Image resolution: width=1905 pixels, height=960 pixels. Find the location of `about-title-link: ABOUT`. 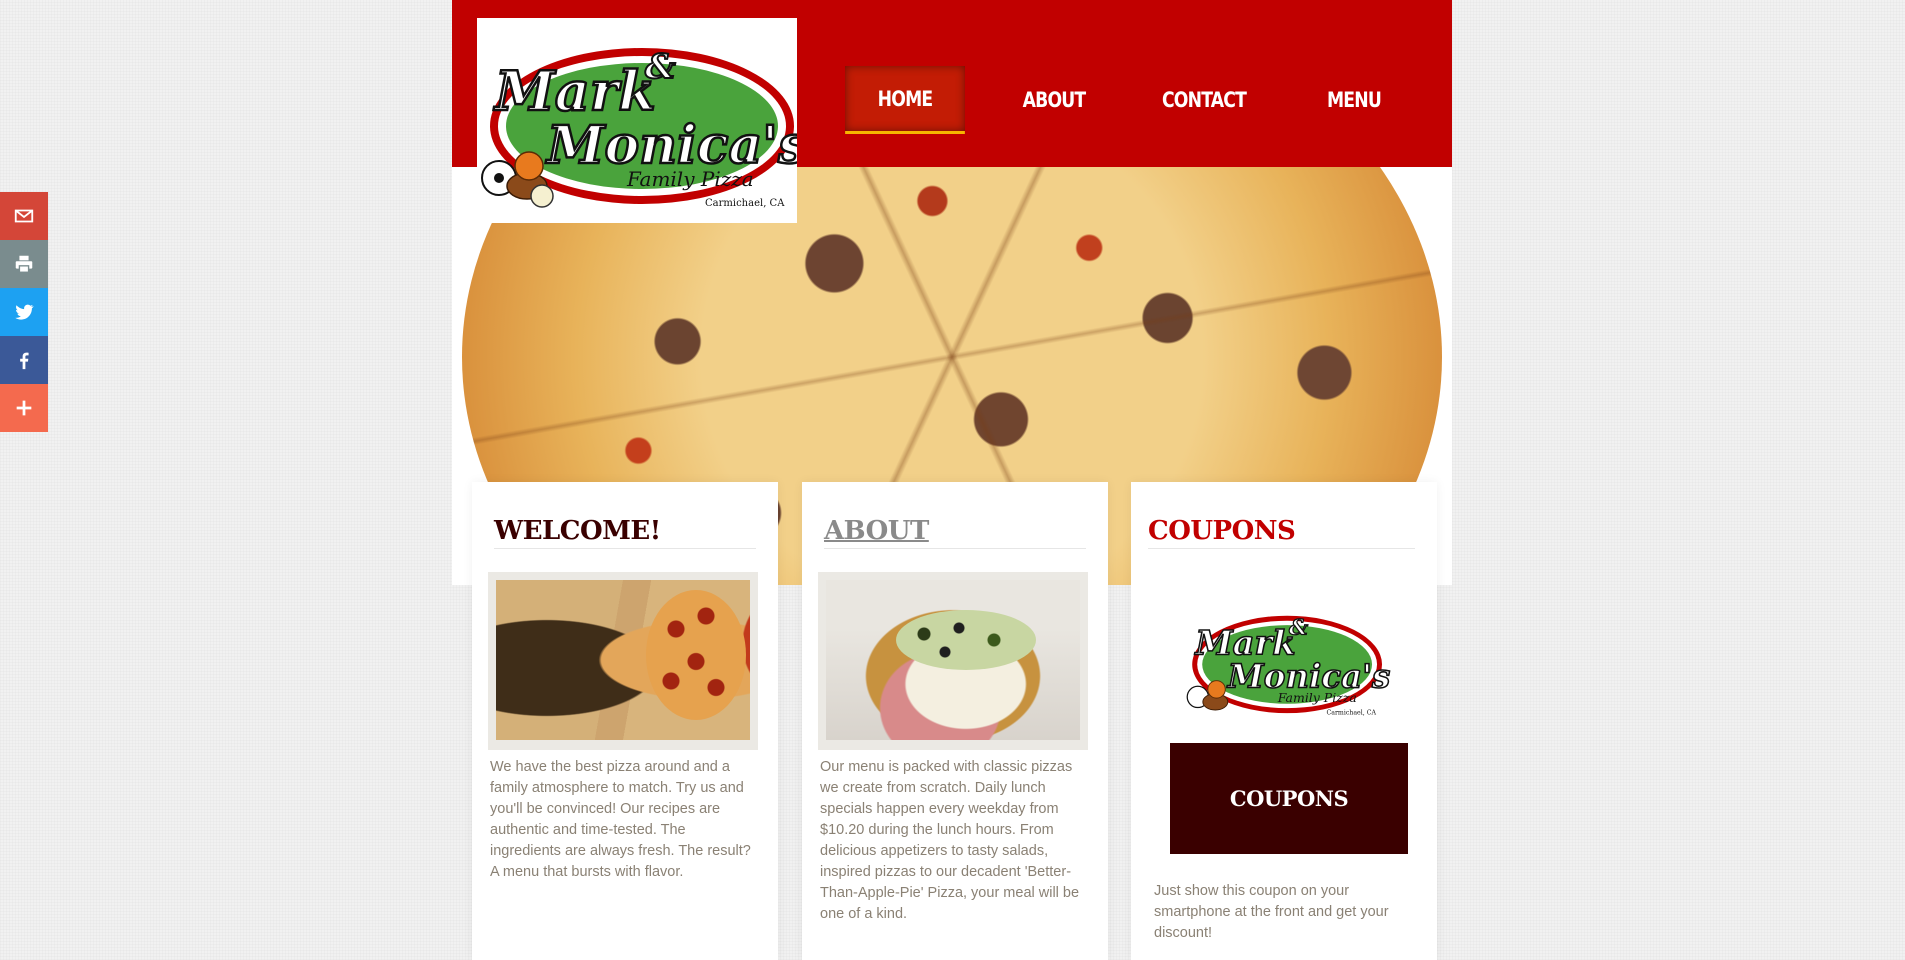

about-title-link: ABOUT is located at coordinates (876, 531).